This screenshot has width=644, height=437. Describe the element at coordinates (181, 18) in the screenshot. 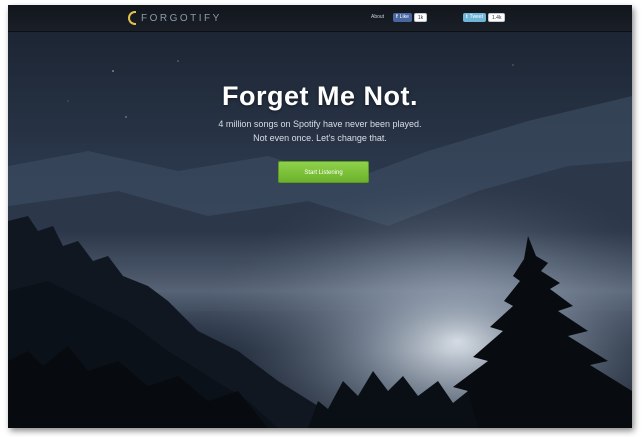

I see `logo-text: FORGOTIFY` at that location.